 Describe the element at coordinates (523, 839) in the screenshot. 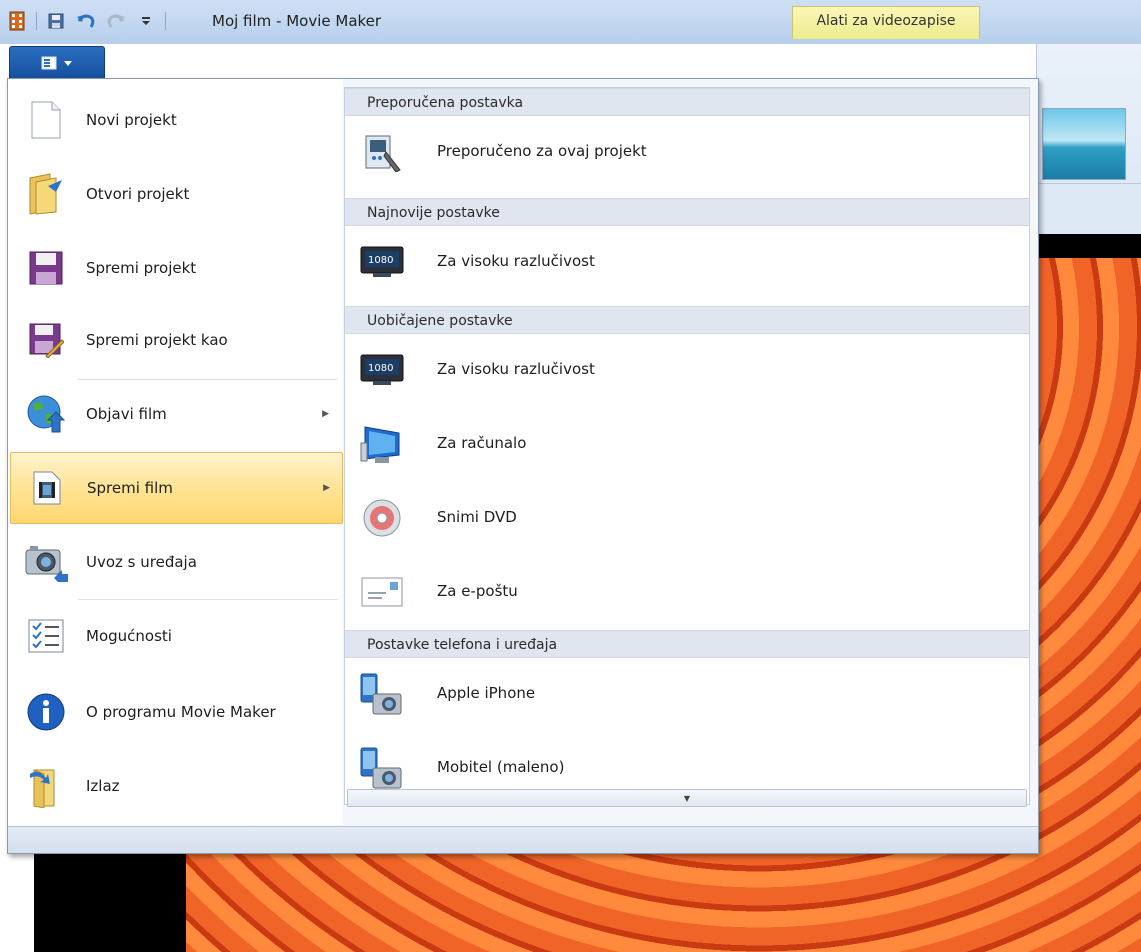

I see `app-menu-footer` at that location.